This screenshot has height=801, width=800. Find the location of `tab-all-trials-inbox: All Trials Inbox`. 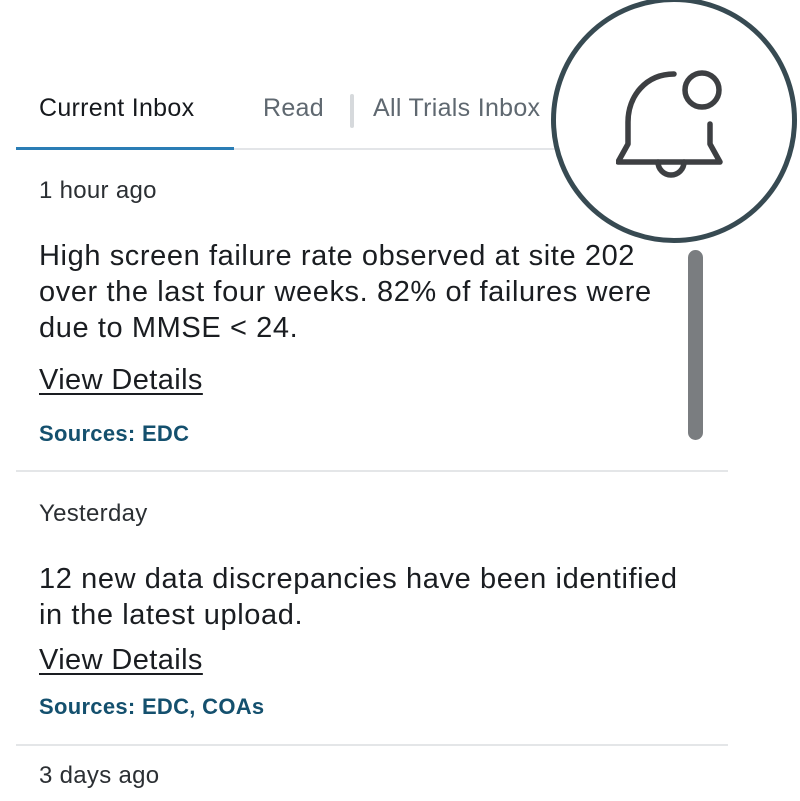

tab-all-trials-inbox: All Trials Inbox is located at coordinates (456, 108).